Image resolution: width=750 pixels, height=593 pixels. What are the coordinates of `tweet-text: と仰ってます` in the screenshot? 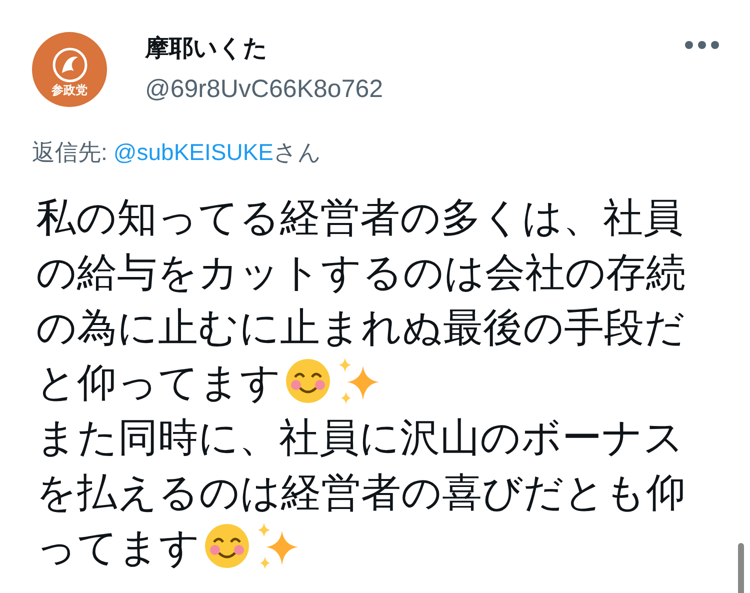 It's located at (158, 383).